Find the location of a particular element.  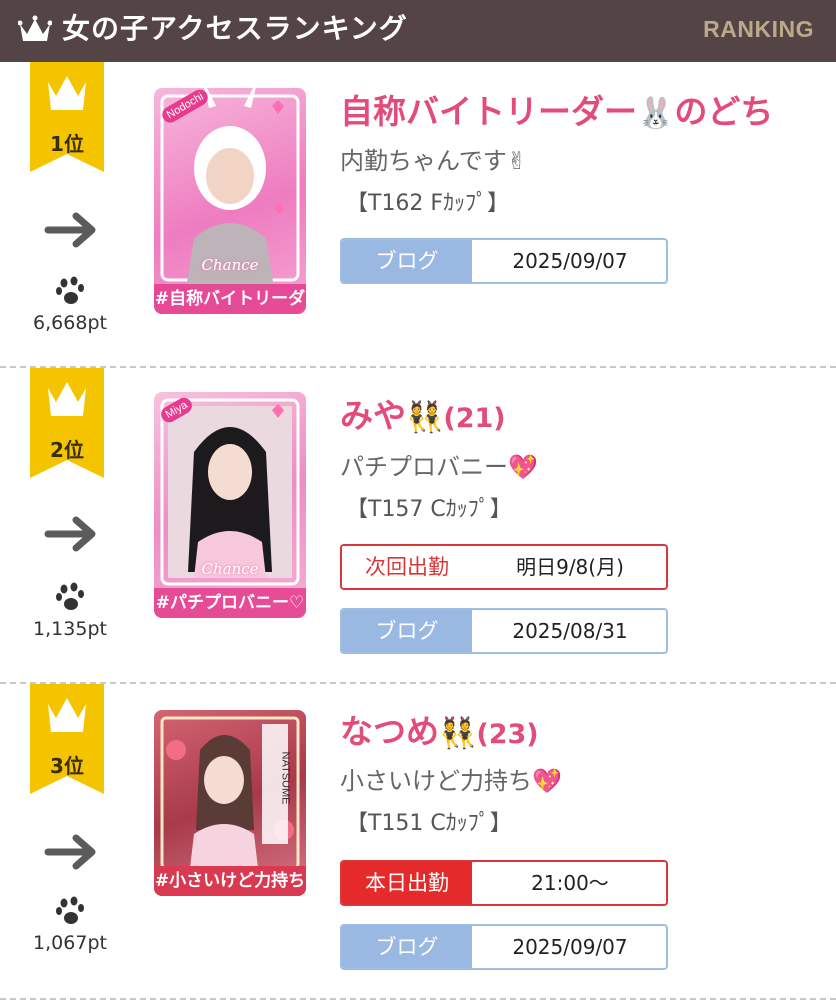

bunny-emoji: 🐰 is located at coordinates (656, 113).